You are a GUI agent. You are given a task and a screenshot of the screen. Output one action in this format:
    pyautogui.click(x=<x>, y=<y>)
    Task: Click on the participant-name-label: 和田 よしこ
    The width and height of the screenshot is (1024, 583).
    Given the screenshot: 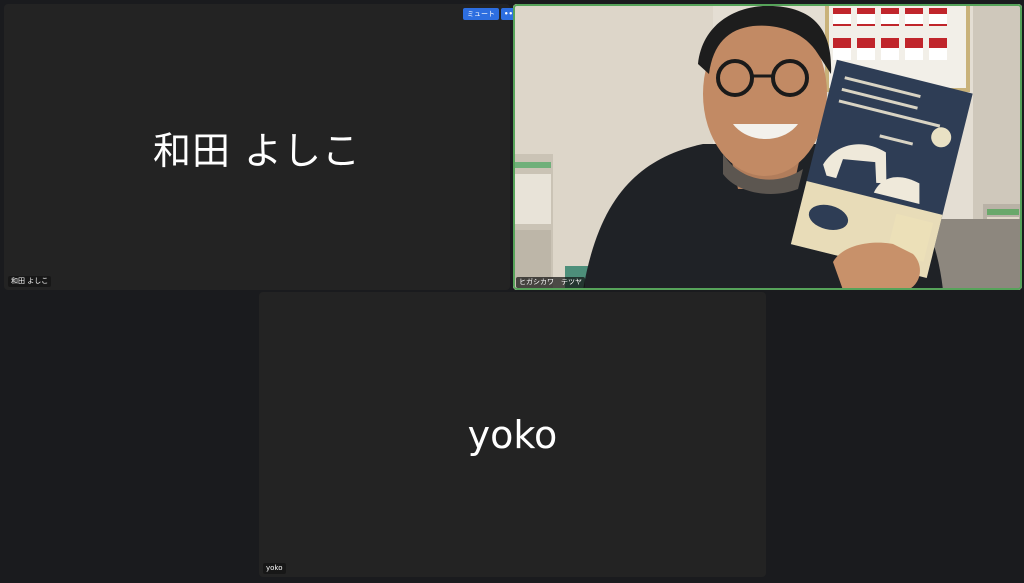 What is the action you would take?
    pyautogui.click(x=30, y=281)
    